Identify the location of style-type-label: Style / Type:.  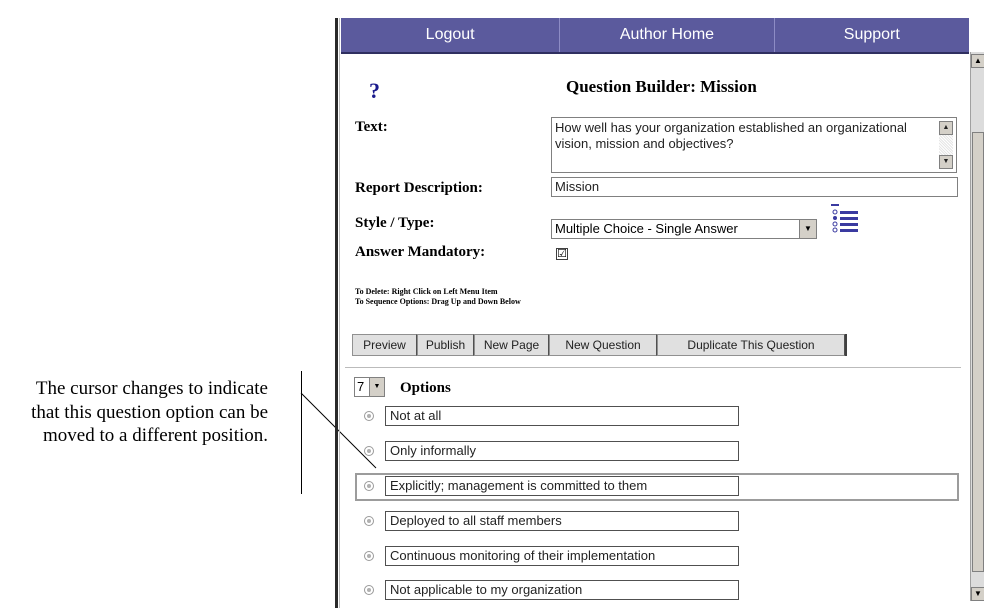
(395, 223).